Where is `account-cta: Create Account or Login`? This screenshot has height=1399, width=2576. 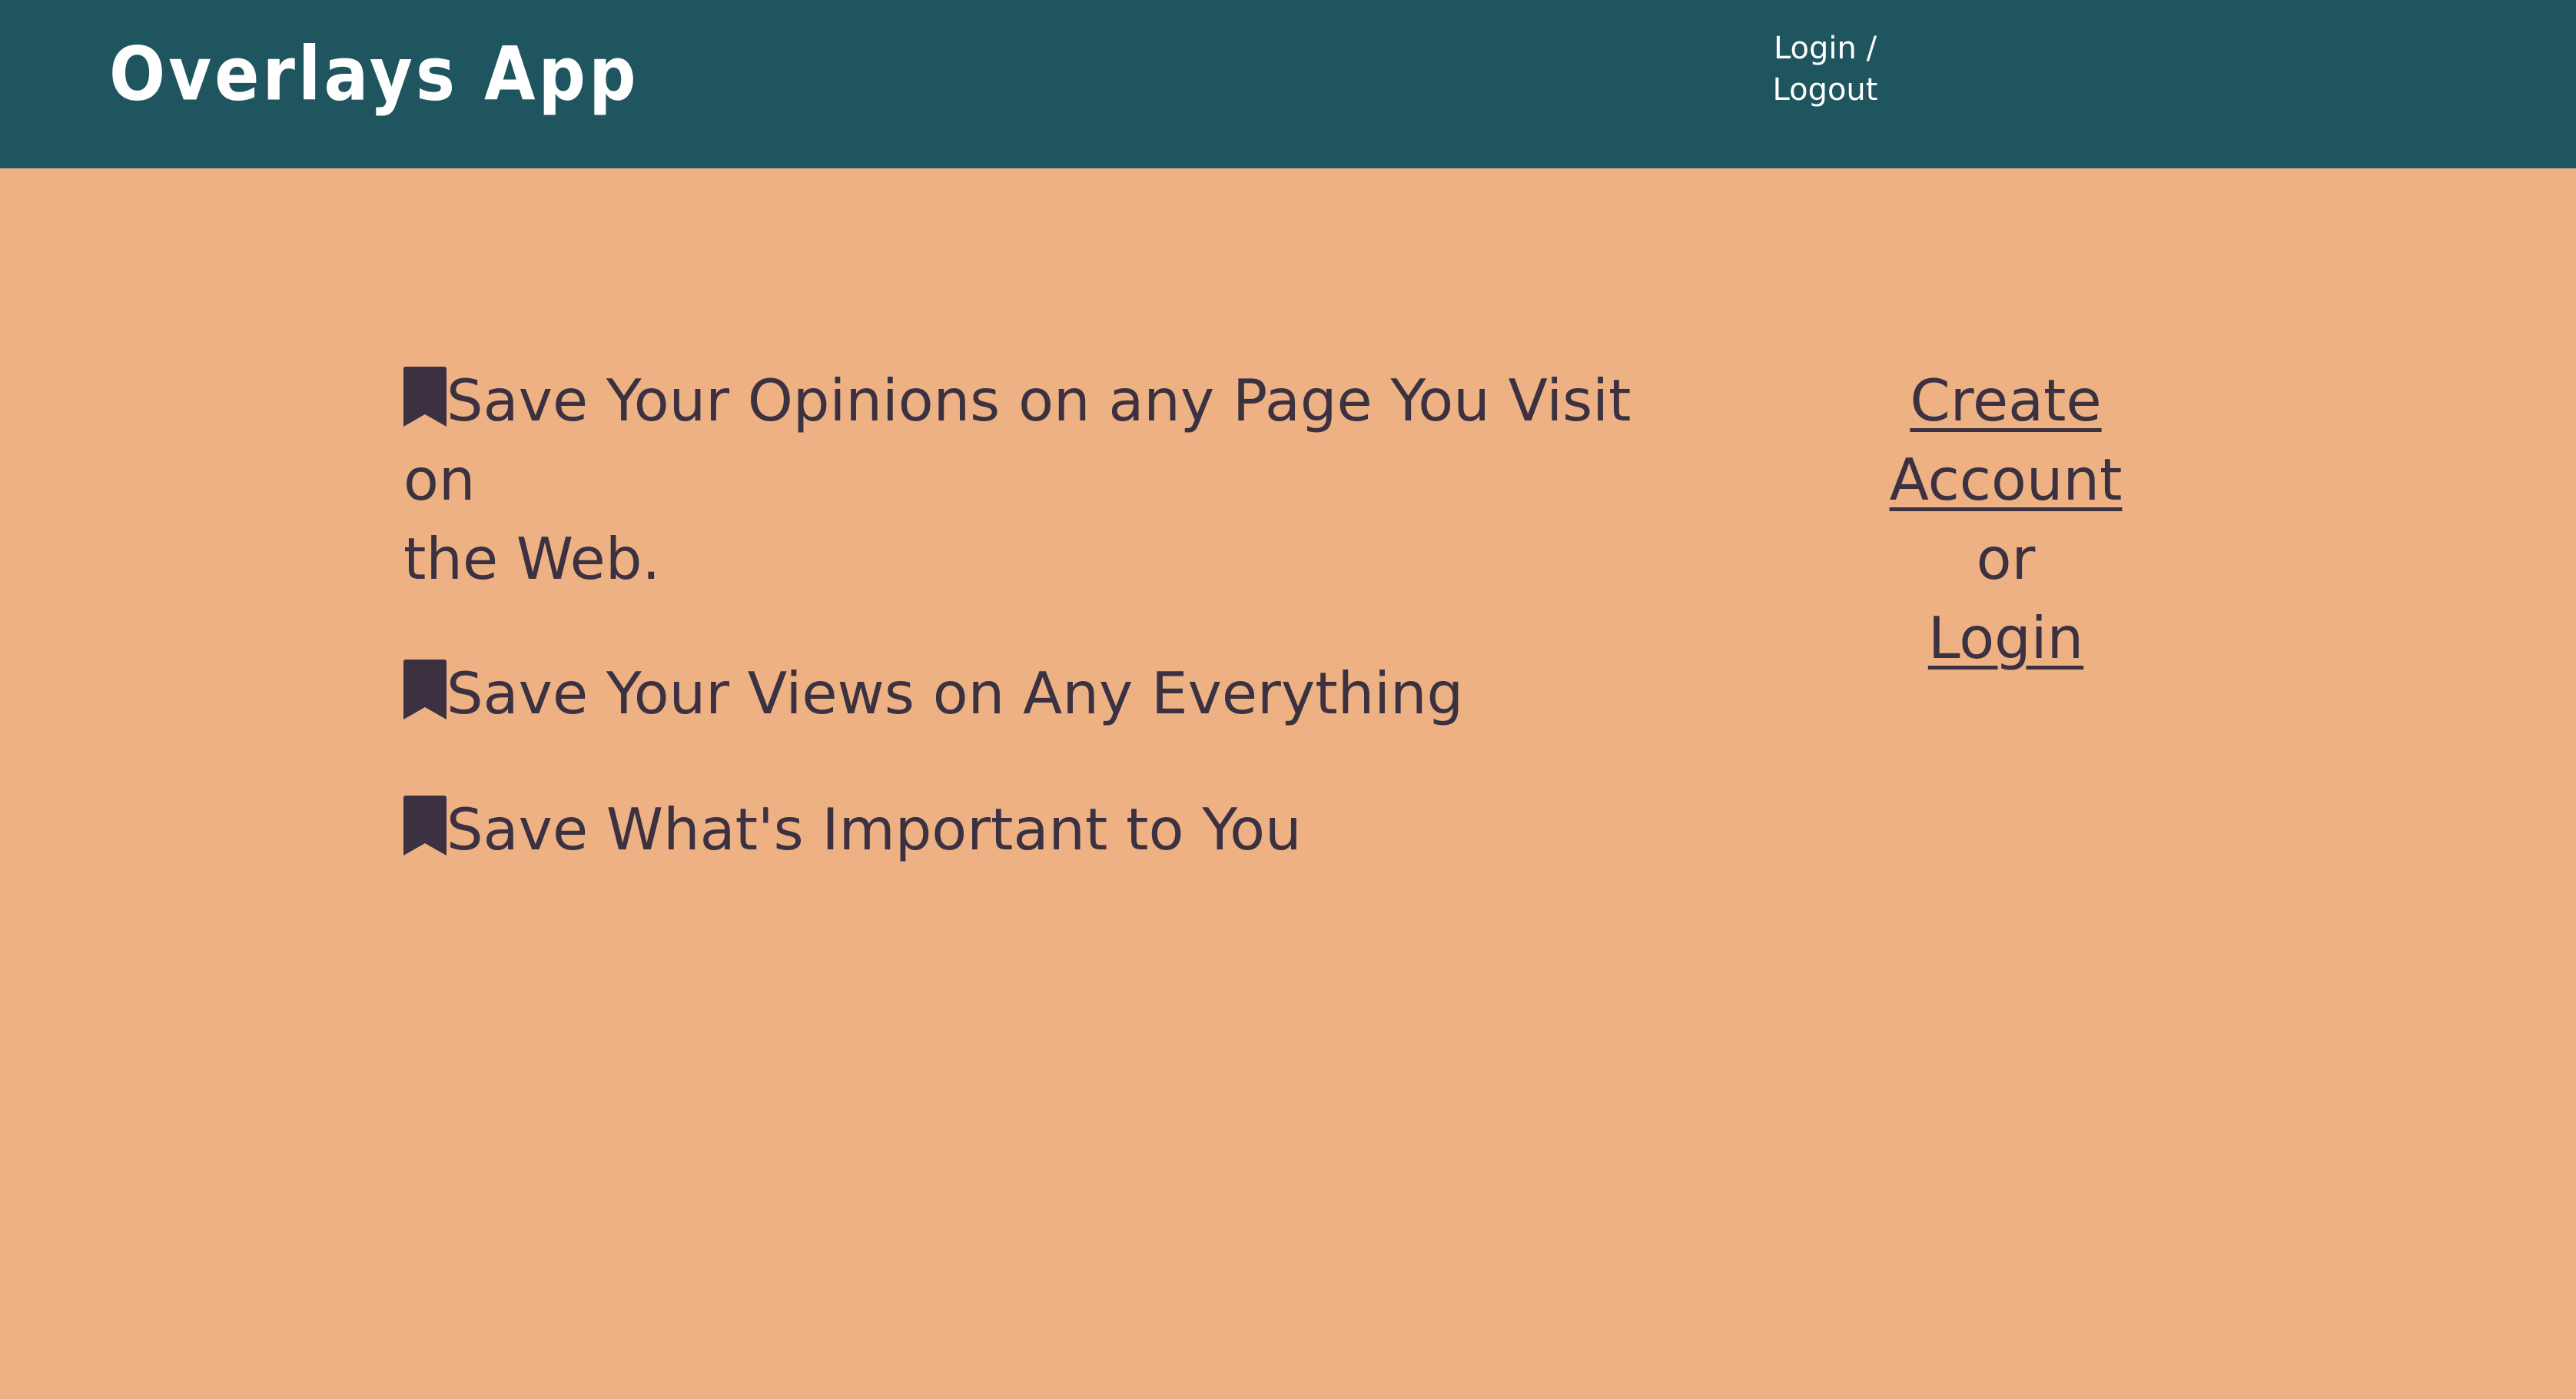 account-cta: Create Account or Login is located at coordinates (2006, 519).